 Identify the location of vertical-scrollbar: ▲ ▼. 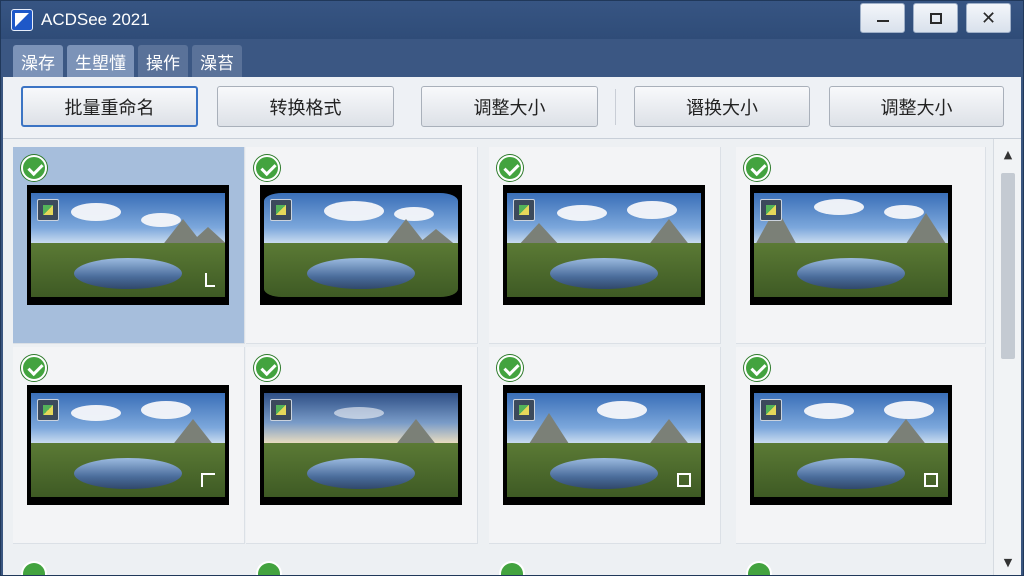
(1007, 357).